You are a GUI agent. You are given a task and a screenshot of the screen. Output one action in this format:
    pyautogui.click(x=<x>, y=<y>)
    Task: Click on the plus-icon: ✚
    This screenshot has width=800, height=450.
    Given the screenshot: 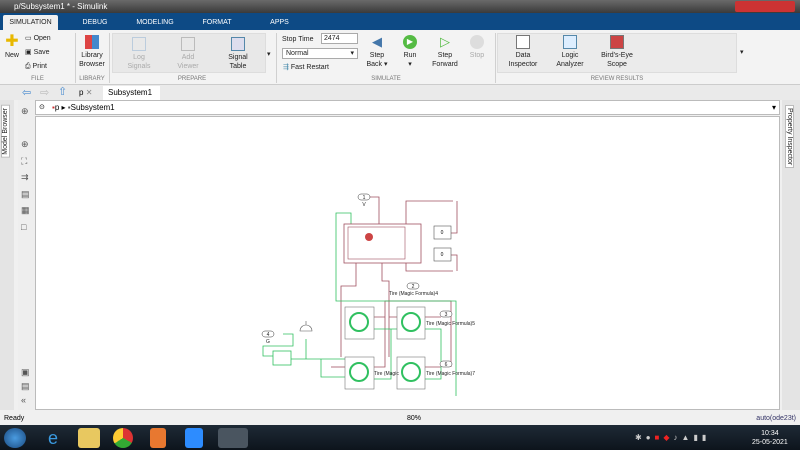 What is the action you would take?
    pyautogui.click(x=12, y=41)
    